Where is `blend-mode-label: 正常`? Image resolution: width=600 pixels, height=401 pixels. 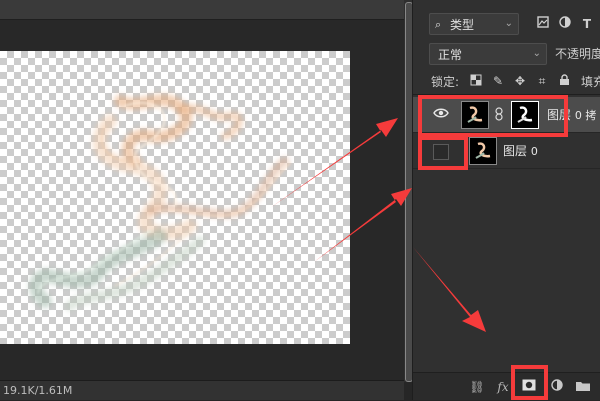 blend-mode-label: 正常 is located at coordinates (450, 55).